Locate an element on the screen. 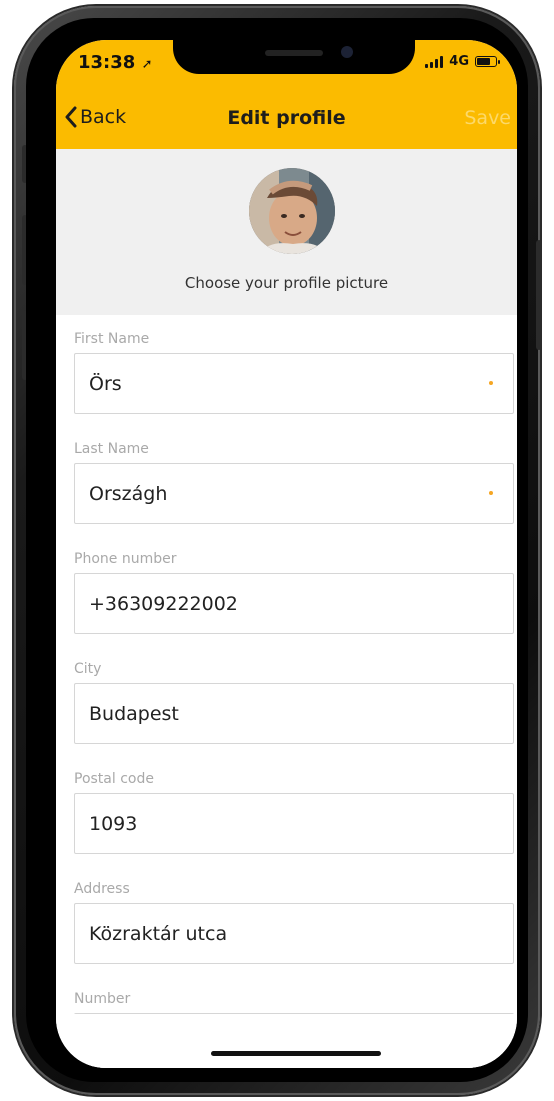 This screenshot has height=1101, width=554. city-label: City is located at coordinates (88, 669).